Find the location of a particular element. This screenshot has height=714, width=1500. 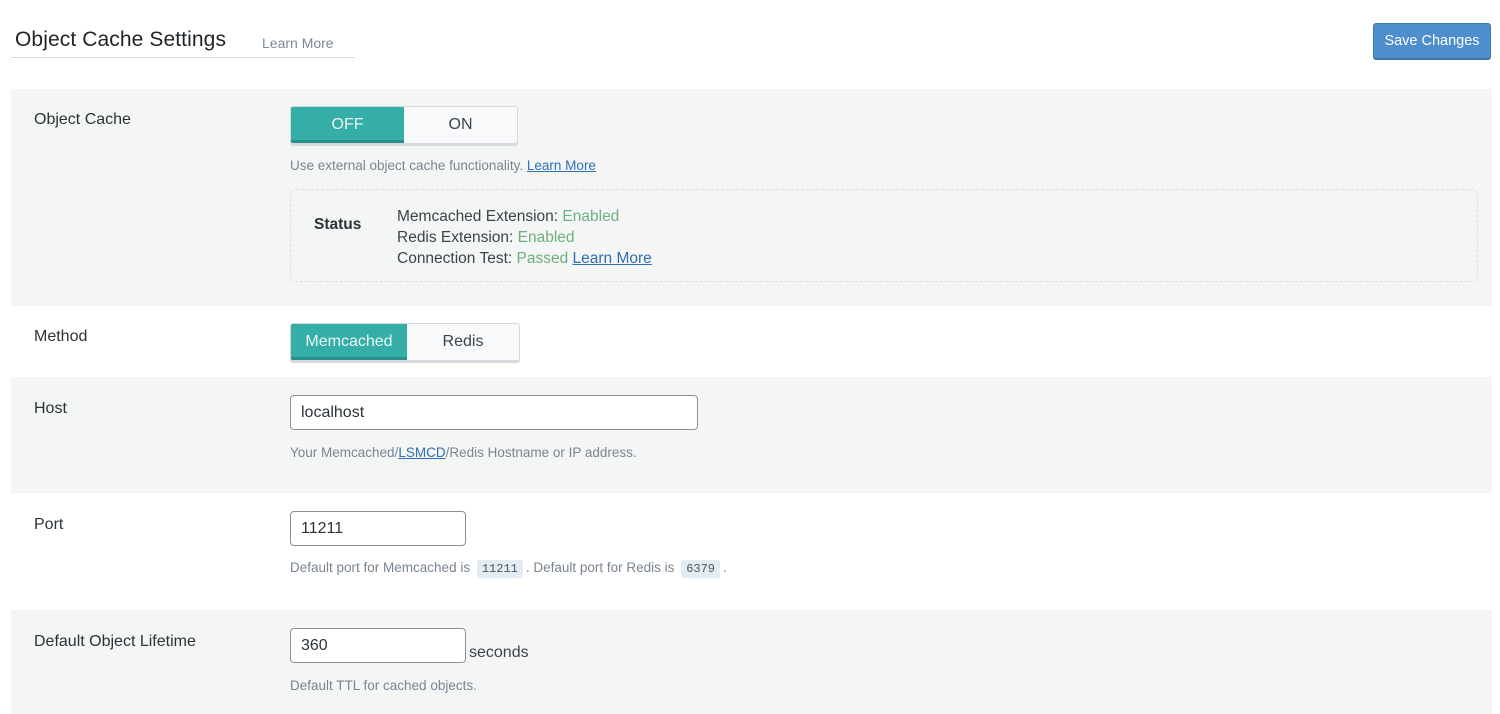

object-cache-off-option: OFF is located at coordinates (347, 125).